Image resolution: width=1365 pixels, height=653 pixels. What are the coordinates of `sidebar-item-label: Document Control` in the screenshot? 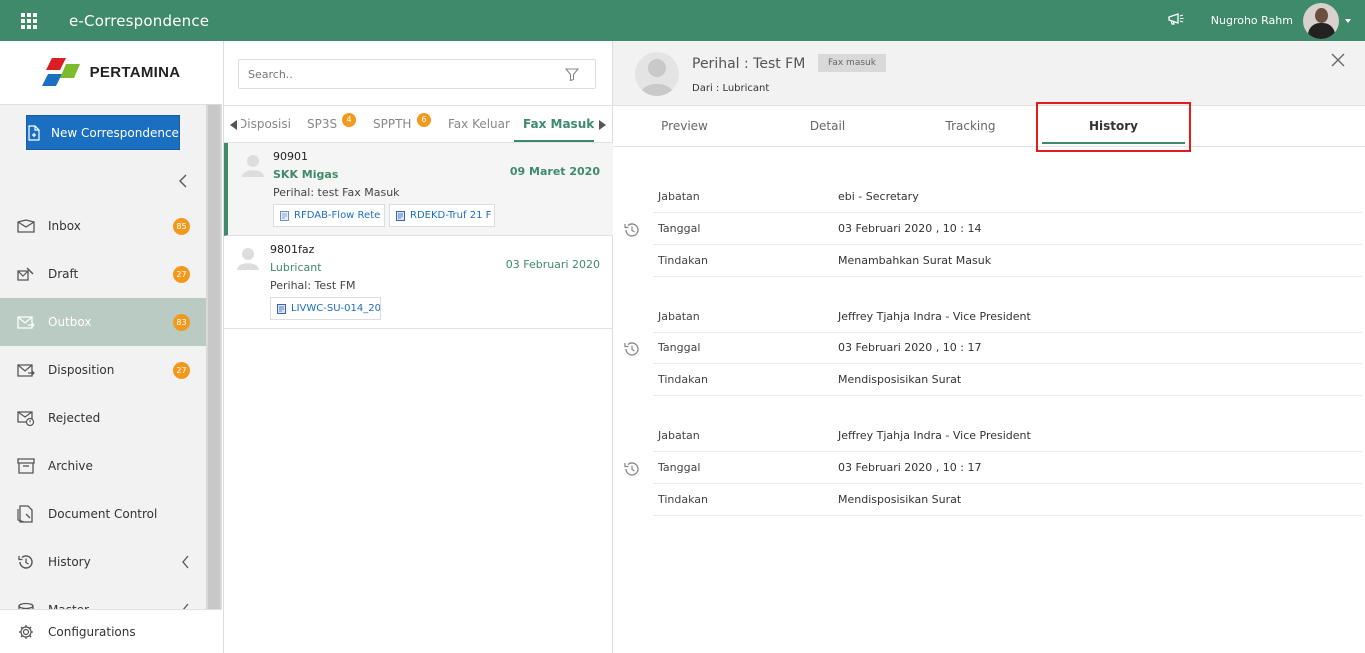 It's located at (103, 514).